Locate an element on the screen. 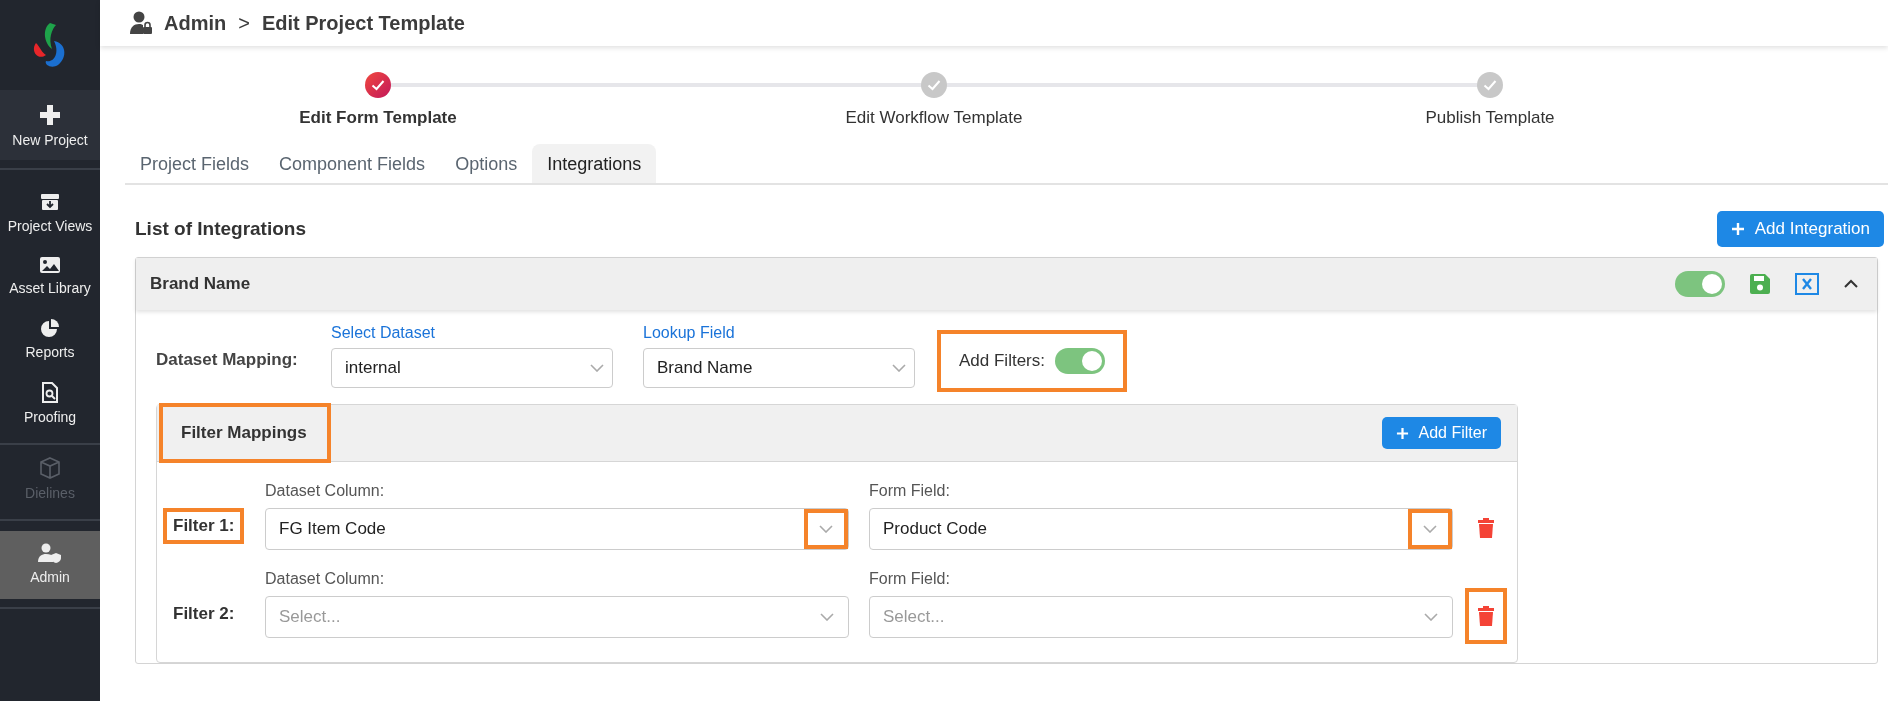 The height and width of the screenshot is (701, 1888). user-shield-icon is located at coordinates (50, 553).